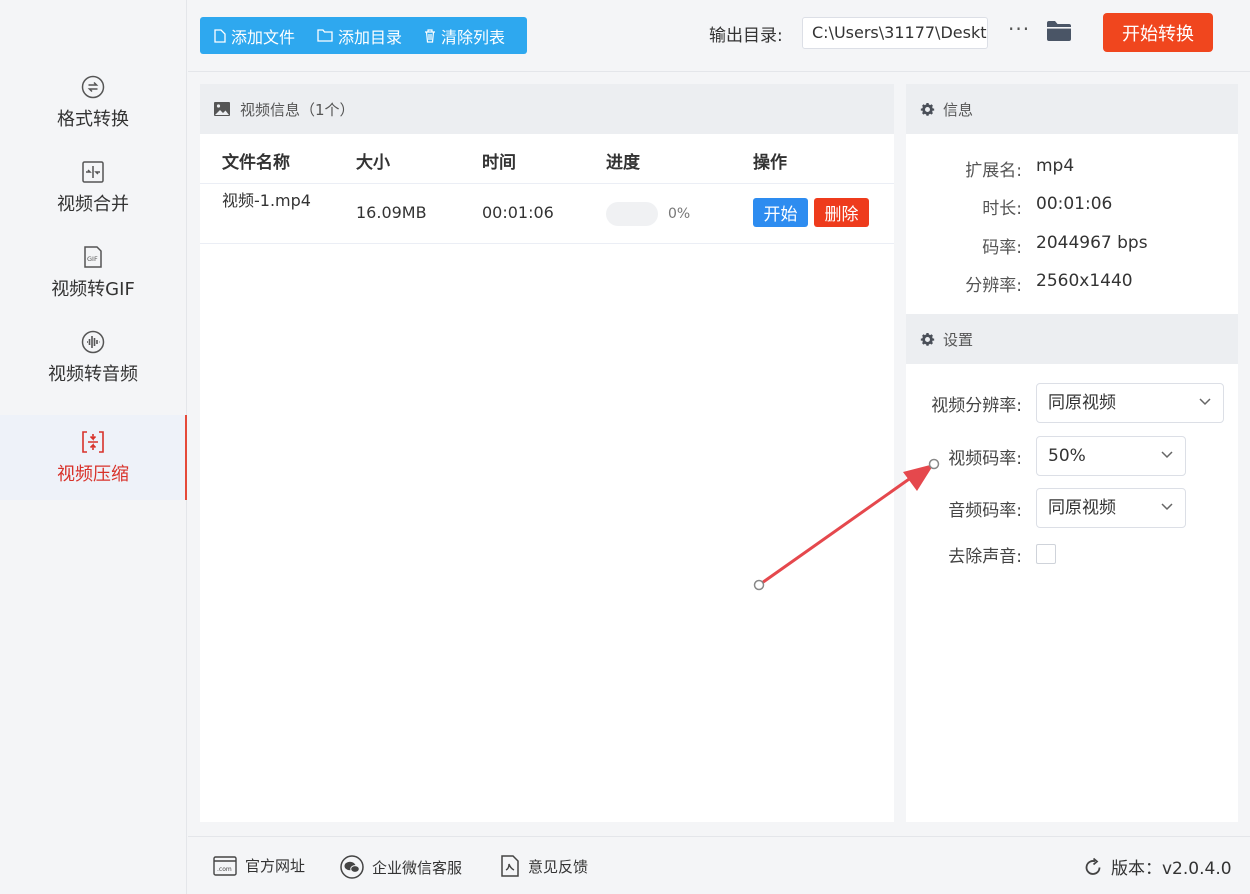 The height and width of the screenshot is (894, 1250). I want to click on output-directory-label: 输出目录:, so click(746, 36).